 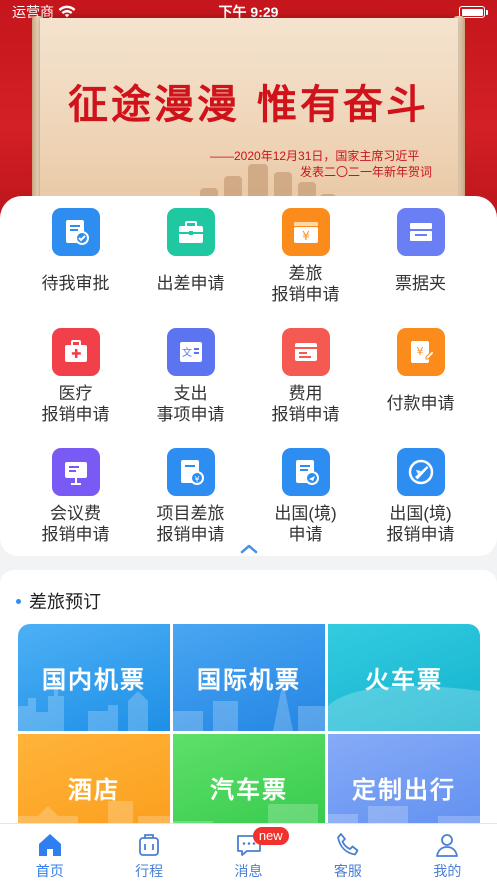 I want to click on function-label: 费用 报销申请, so click(x=305, y=404).